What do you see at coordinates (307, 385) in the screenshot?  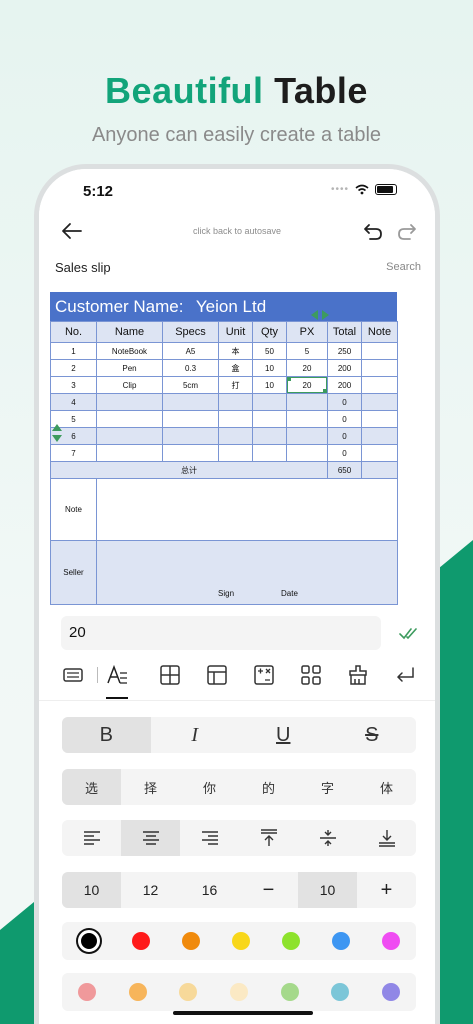 I see `selected-cell: 20` at bounding box center [307, 385].